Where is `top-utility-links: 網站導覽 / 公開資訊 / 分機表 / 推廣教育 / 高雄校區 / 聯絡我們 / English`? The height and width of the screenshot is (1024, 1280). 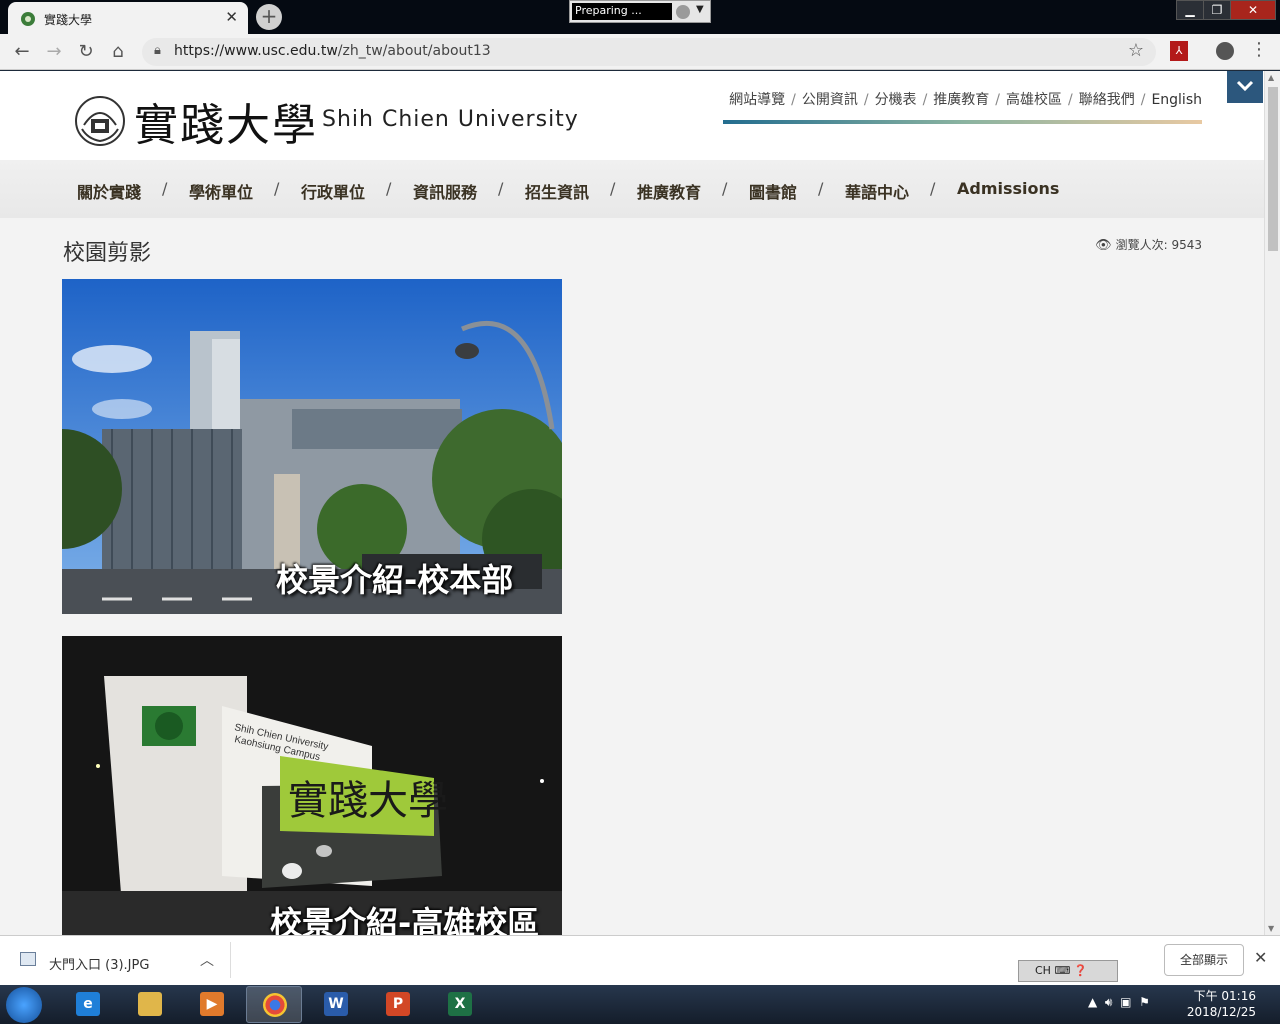
top-utility-links: 網站導覽 / 公開資訊 / 分機表 / 推廣教育 / 高雄校區 / 聯絡我們 / English is located at coordinates (965, 99).